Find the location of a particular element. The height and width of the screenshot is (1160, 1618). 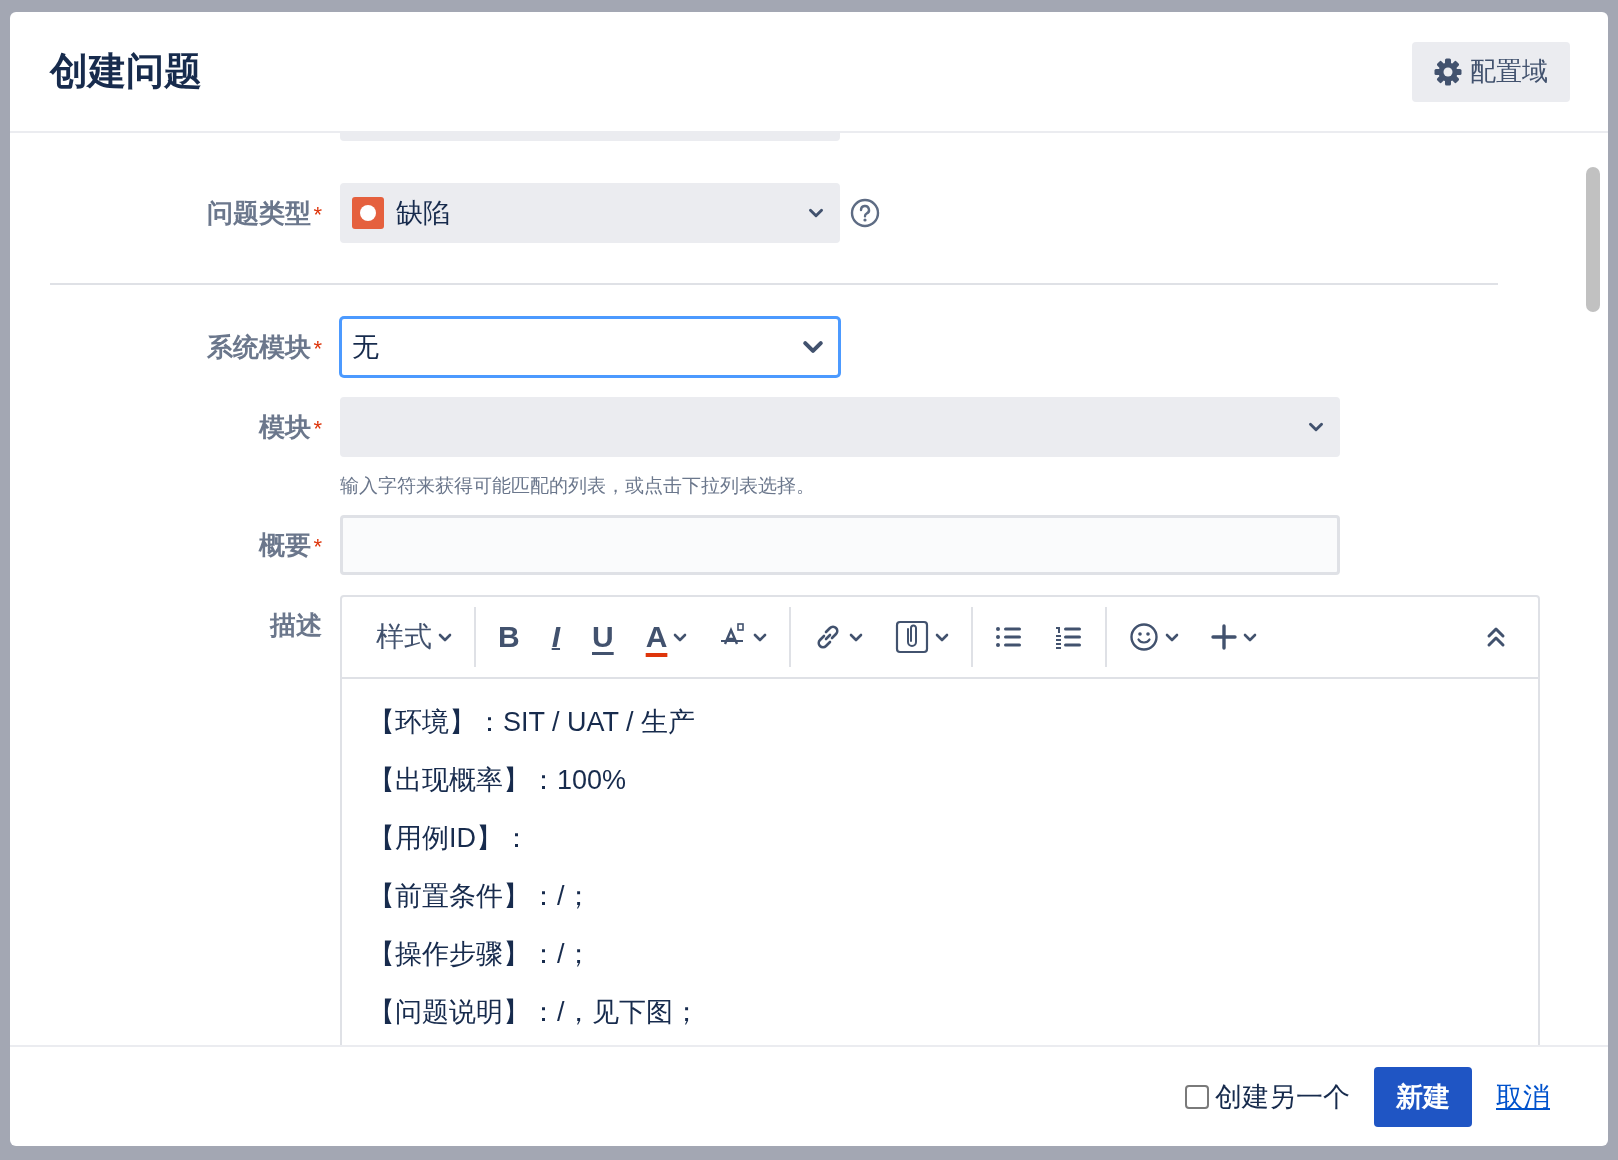

create-button: 新建 is located at coordinates (1423, 1096).